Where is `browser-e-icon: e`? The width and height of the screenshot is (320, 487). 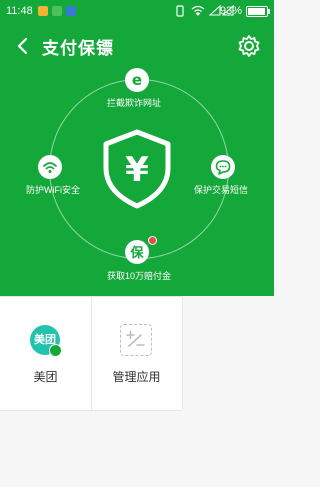 browser-e-icon: e is located at coordinates (137, 80).